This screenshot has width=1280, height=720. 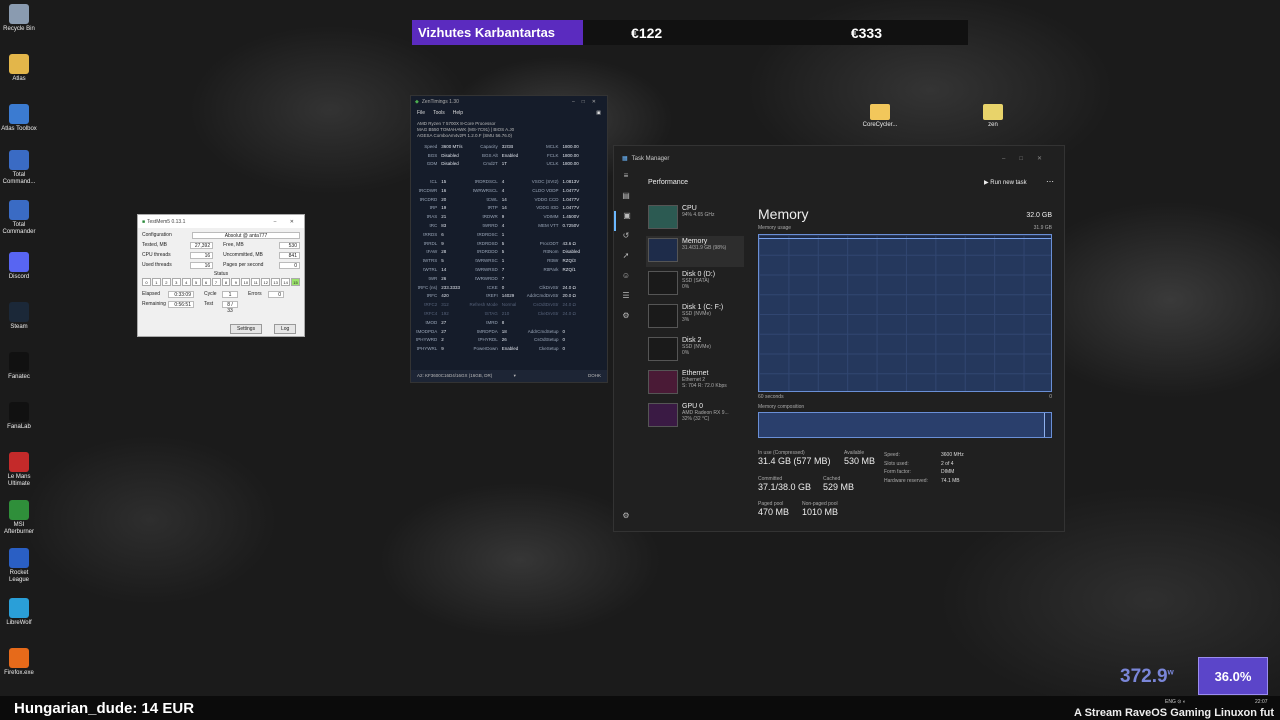 What do you see at coordinates (499, 243) in the screenshot?
I see `timing-row: tRRDL 9 tRDRDSD 5 ProcODT 43.6 Ω` at bounding box center [499, 243].